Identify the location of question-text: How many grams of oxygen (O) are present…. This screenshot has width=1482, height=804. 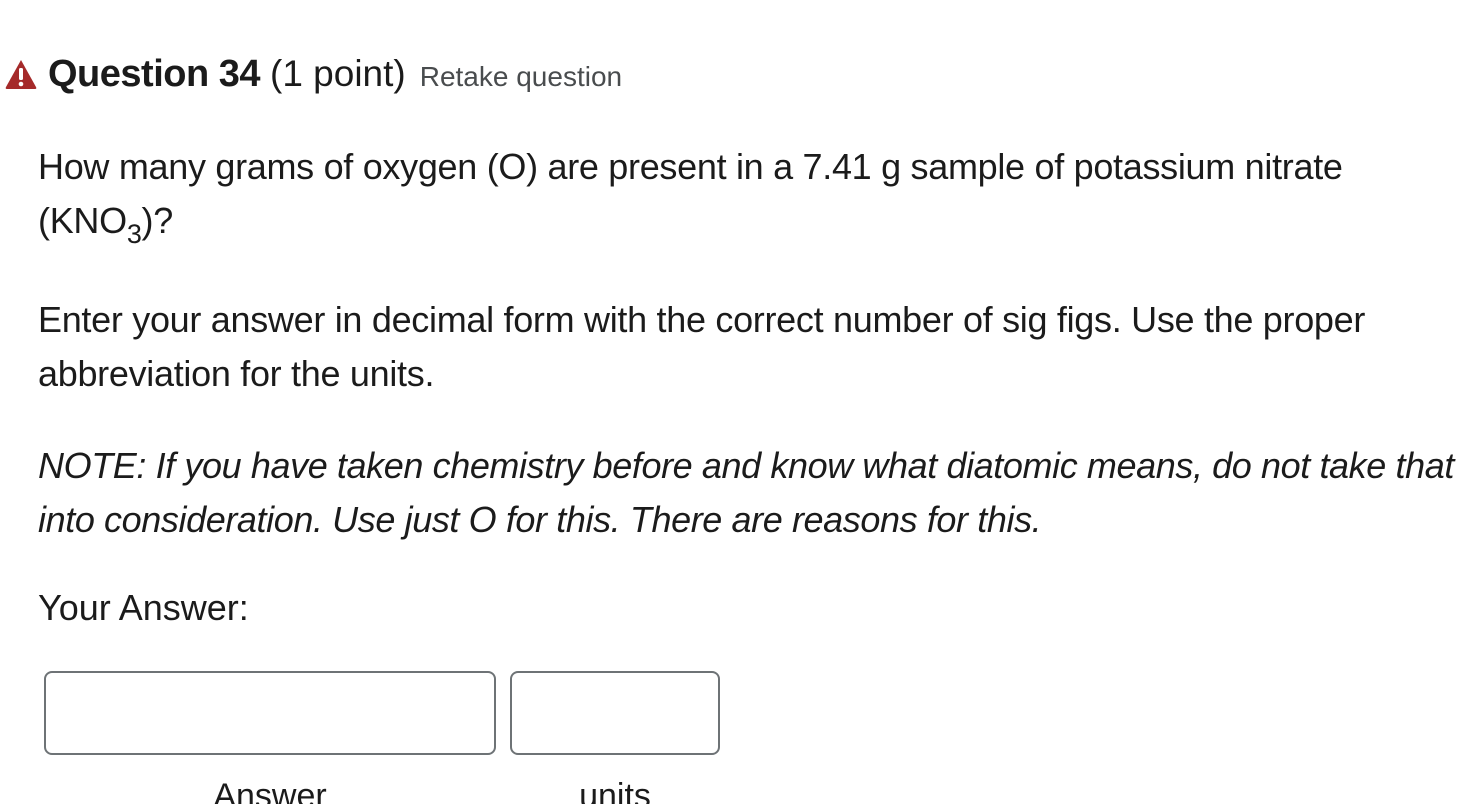
(748, 194).